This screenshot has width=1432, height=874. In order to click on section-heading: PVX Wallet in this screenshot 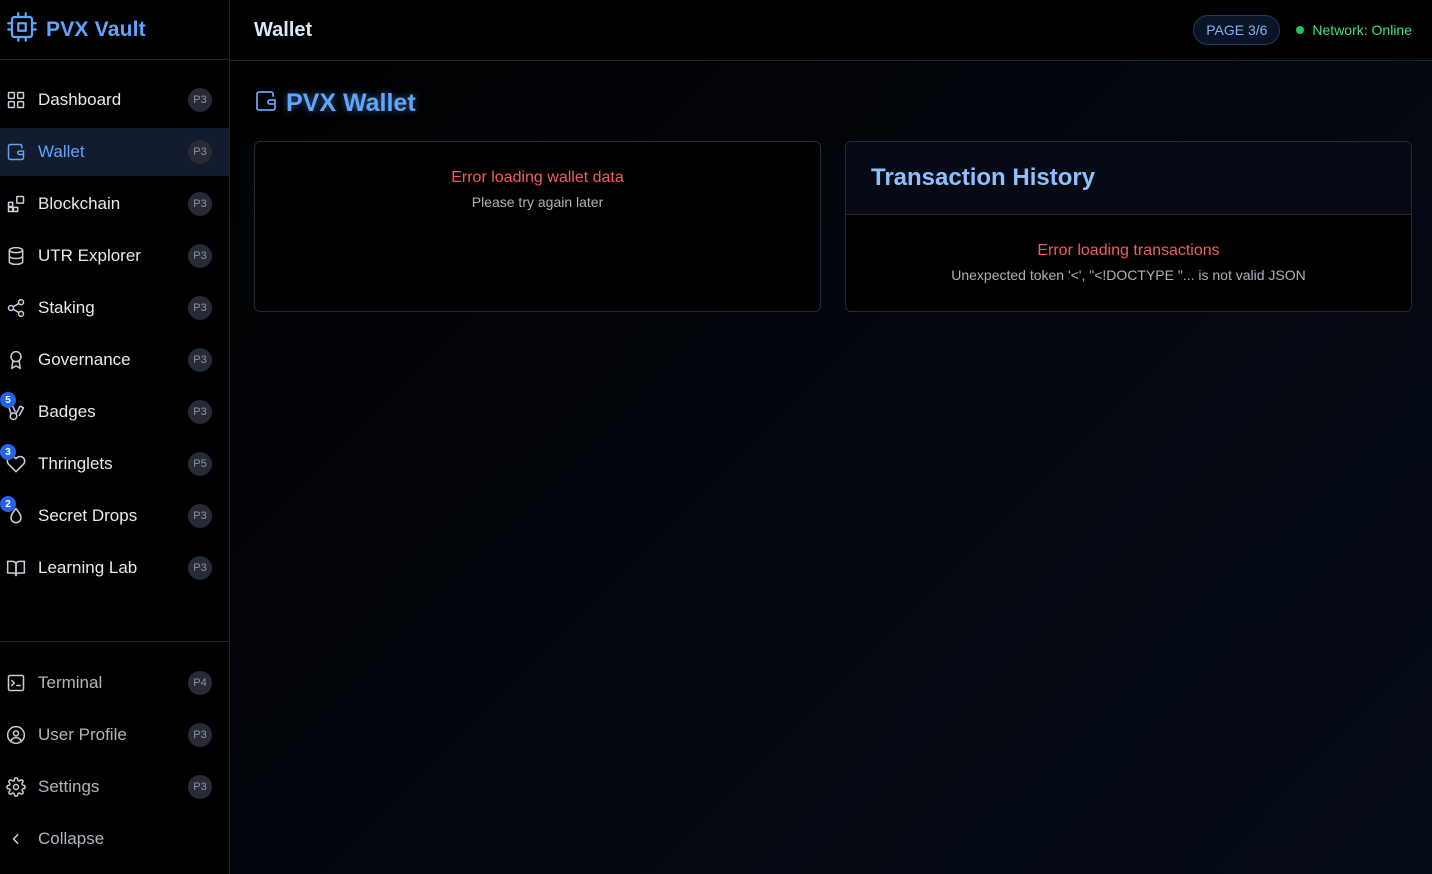, I will do `click(833, 103)`.